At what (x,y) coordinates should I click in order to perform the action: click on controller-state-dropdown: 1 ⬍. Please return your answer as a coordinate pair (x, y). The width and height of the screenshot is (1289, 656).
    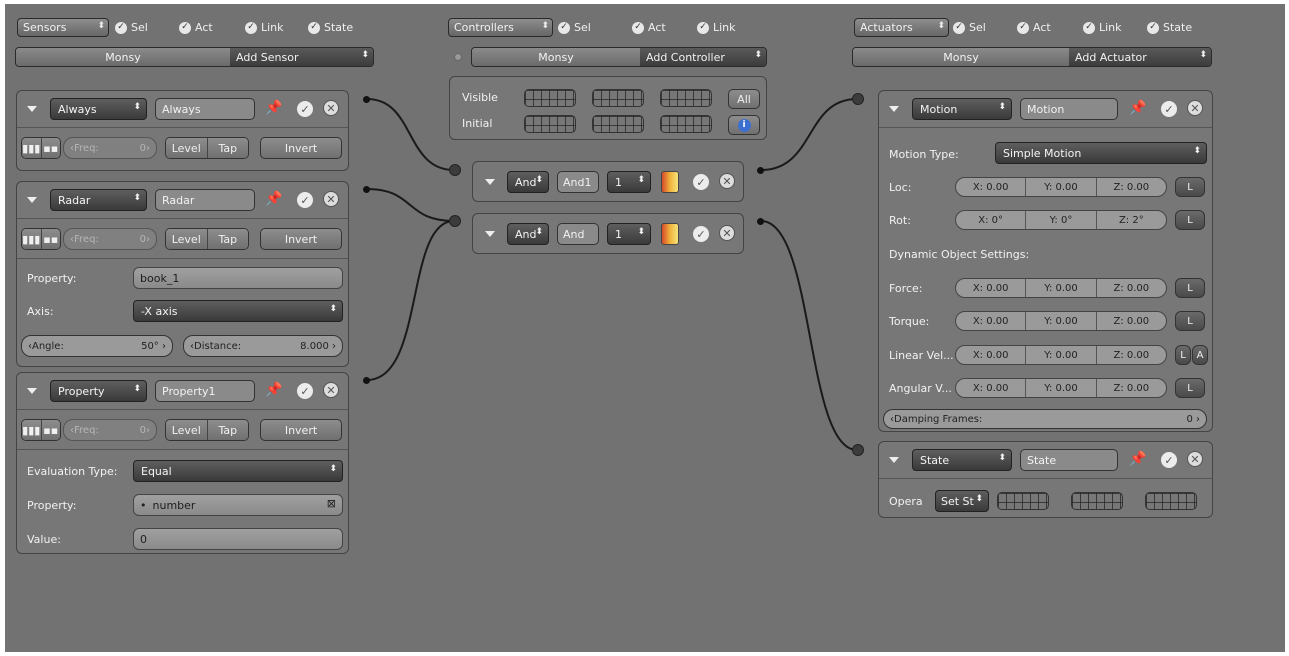
    Looking at the image, I should click on (629, 182).